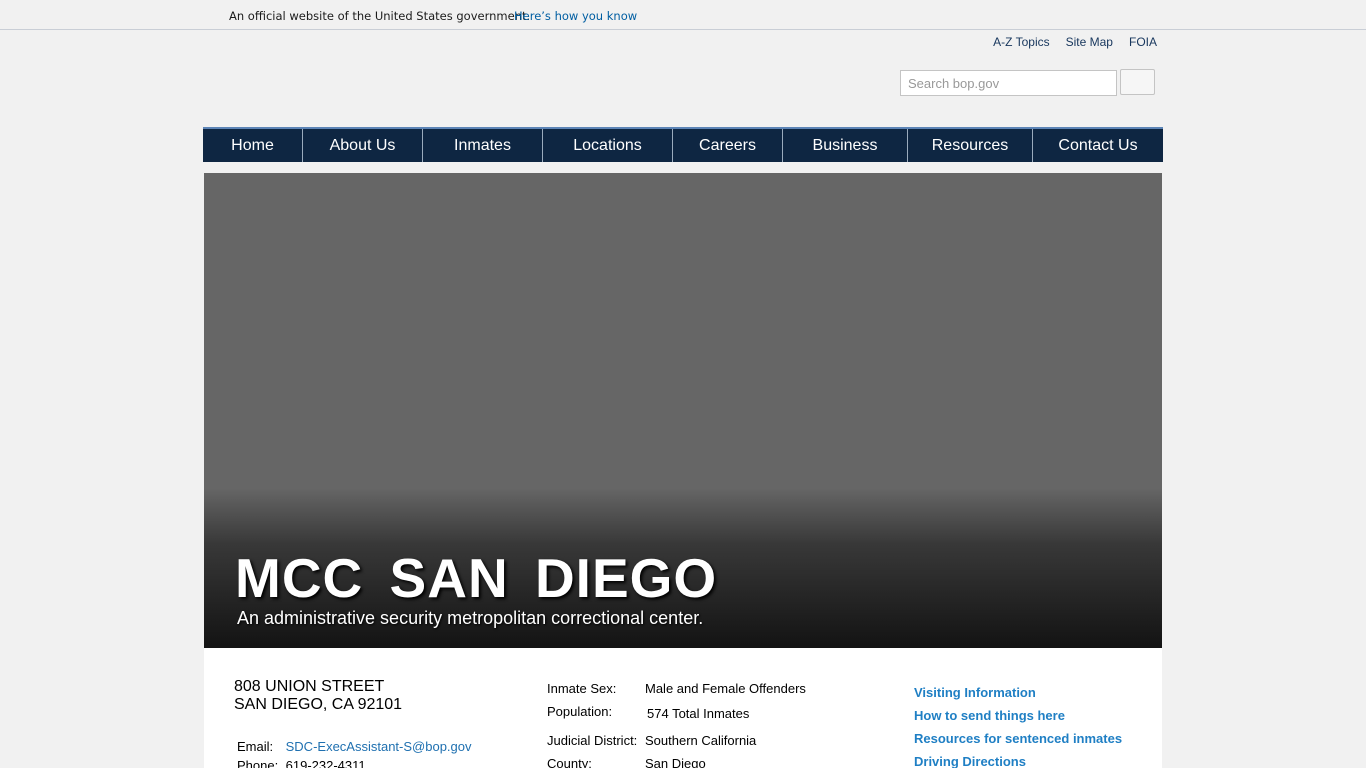  What do you see at coordinates (580, 711) in the screenshot?
I see `fact-label: Population:` at bounding box center [580, 711].